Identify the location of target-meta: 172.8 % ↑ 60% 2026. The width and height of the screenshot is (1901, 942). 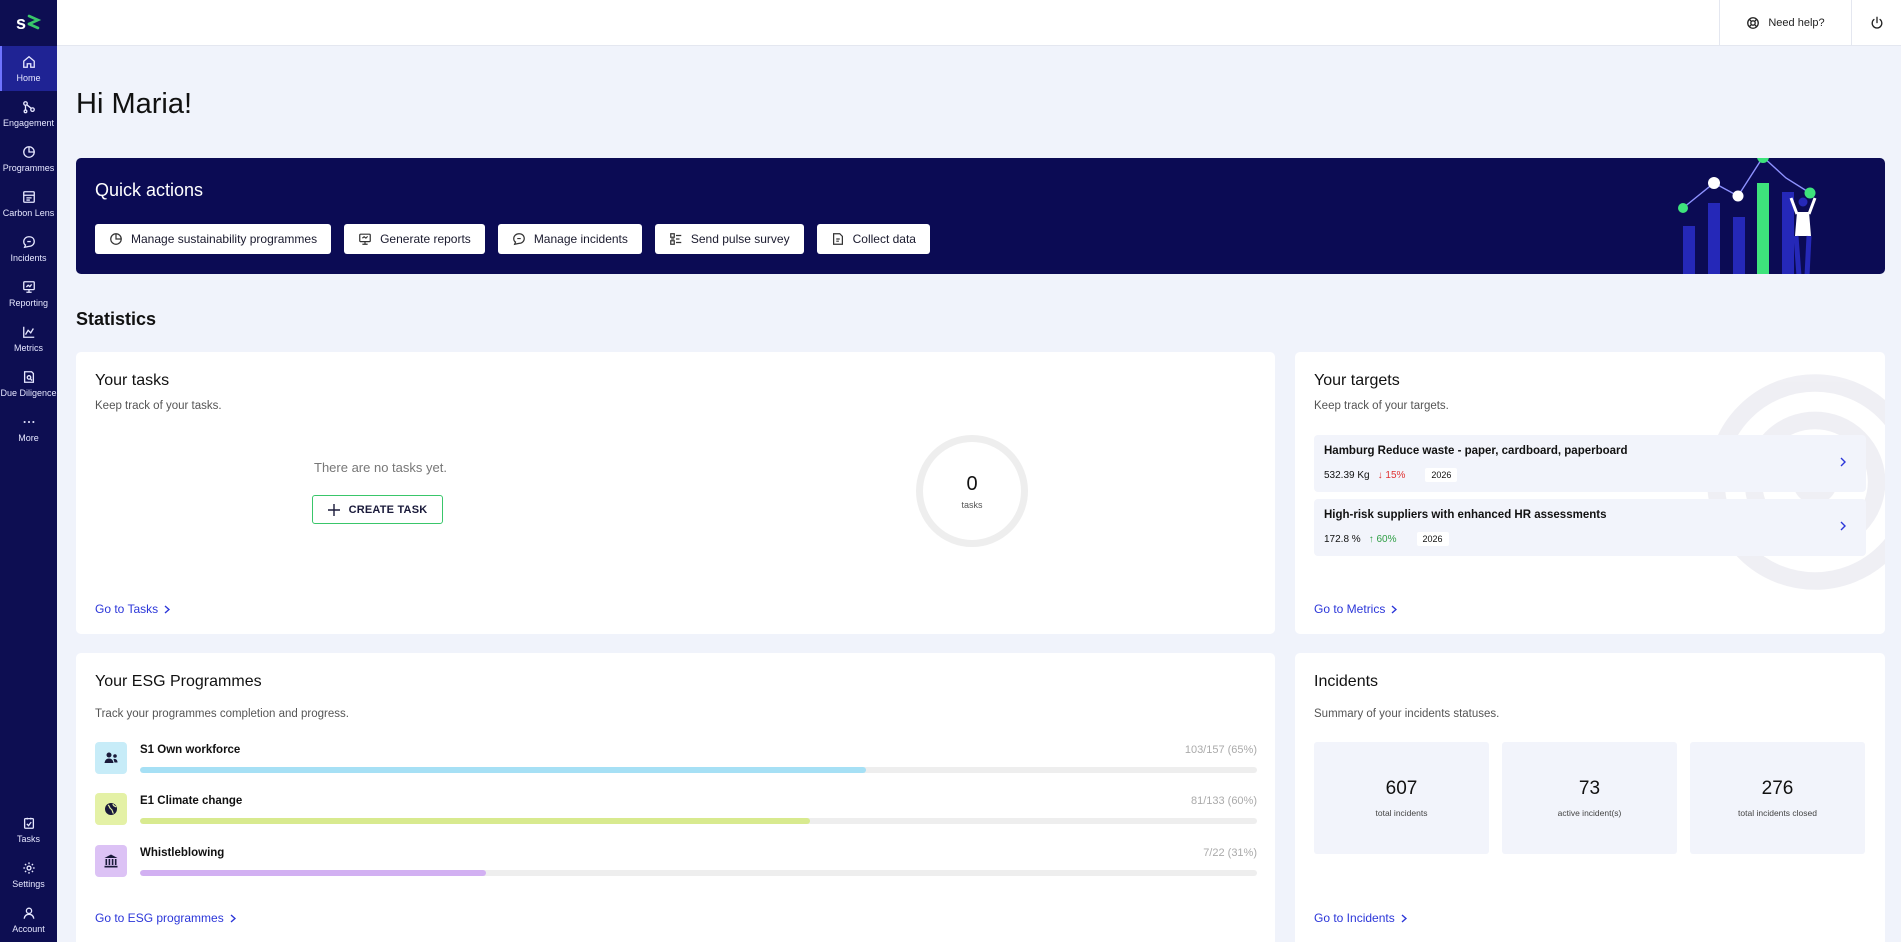
(1386, 539).